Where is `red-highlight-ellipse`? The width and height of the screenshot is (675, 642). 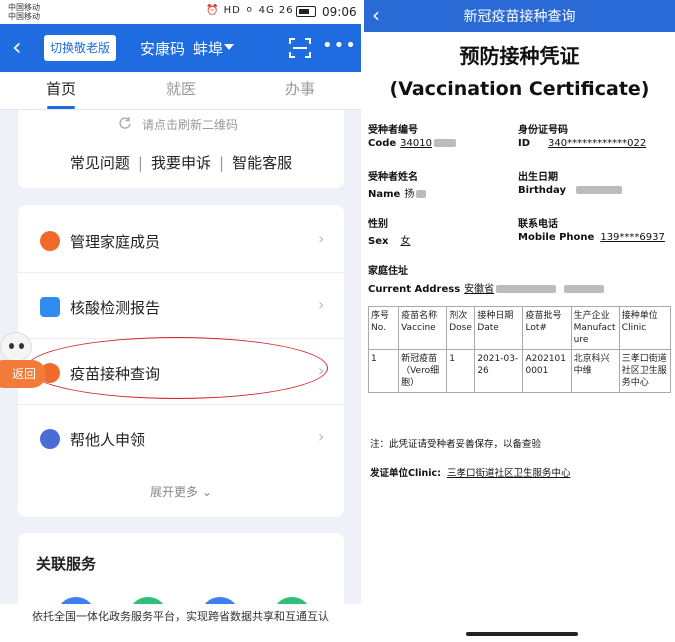 red-highlight-ellipse is located at coordinates (177, 368).